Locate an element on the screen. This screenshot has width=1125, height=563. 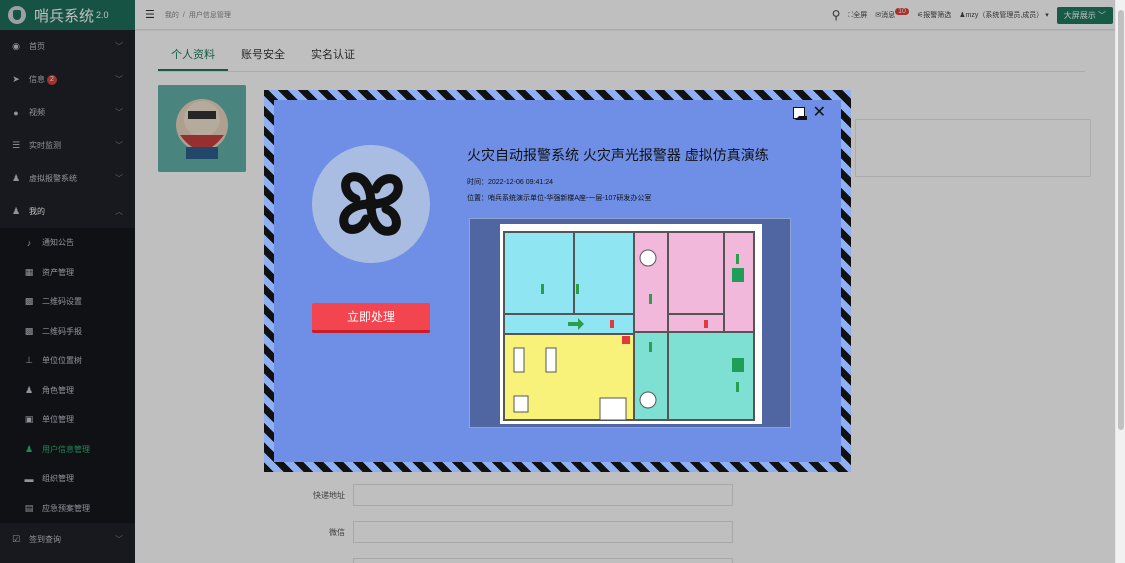
image-toggle-icon is located at coordinates (799, 113).